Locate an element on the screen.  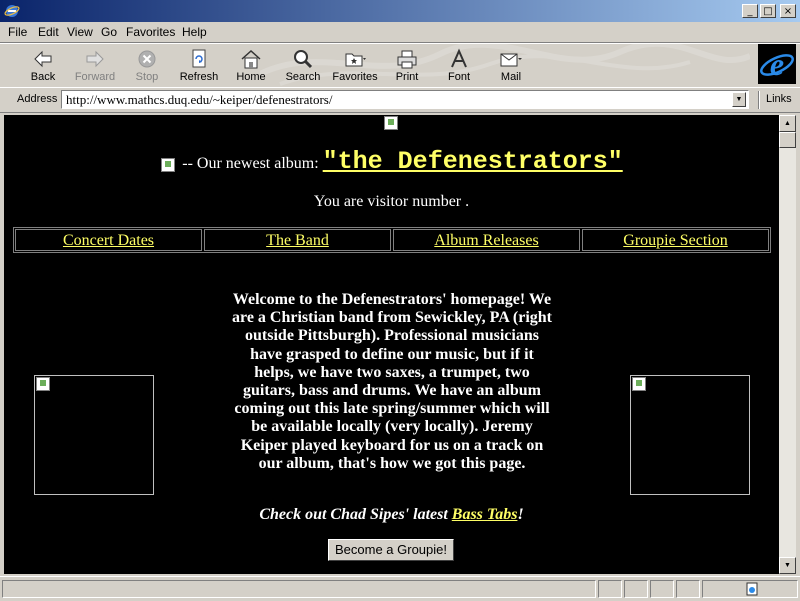
nav-cell-the-band: The Band is located at coordinates (297, 240).